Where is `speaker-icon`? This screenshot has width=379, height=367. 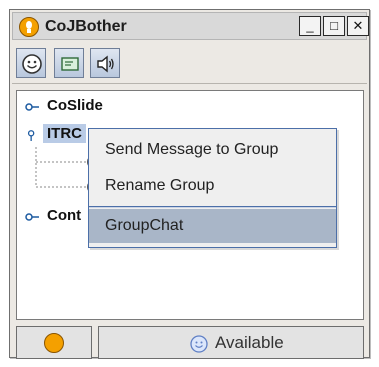
speaker-icon is located at coordinates (105, 64).